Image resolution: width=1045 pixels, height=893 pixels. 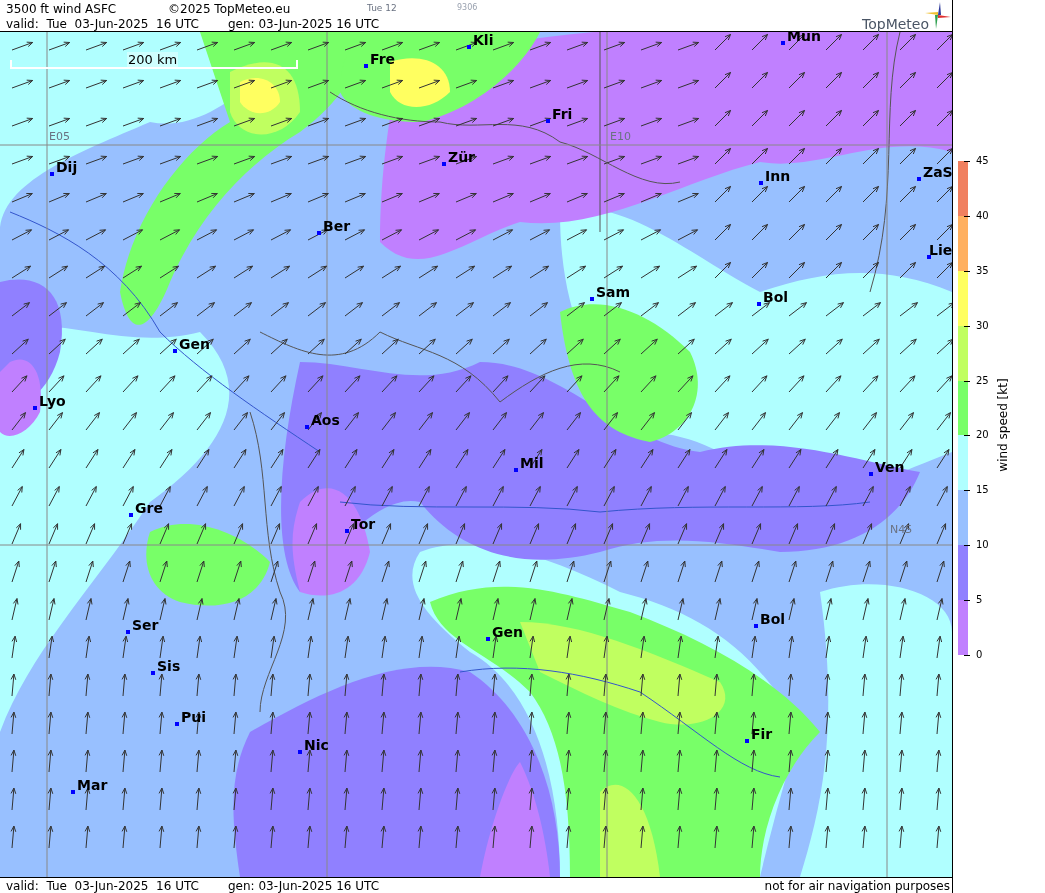 What do you see at coordinates (982, 435) in the screenshot?
I see `legend-tick-label: 20` at bounding box center [982, 435].